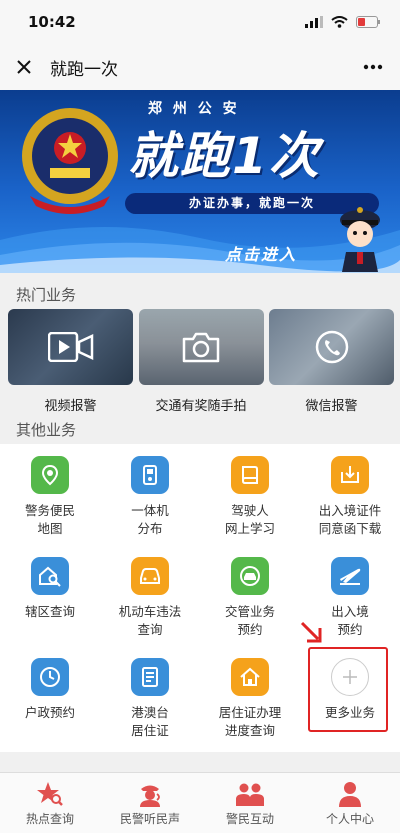 This screenshot has width=400, height=833. Describe the element at coordinates (200, 22) in the screenshot. I see `status-bar: 10:42` at that location.